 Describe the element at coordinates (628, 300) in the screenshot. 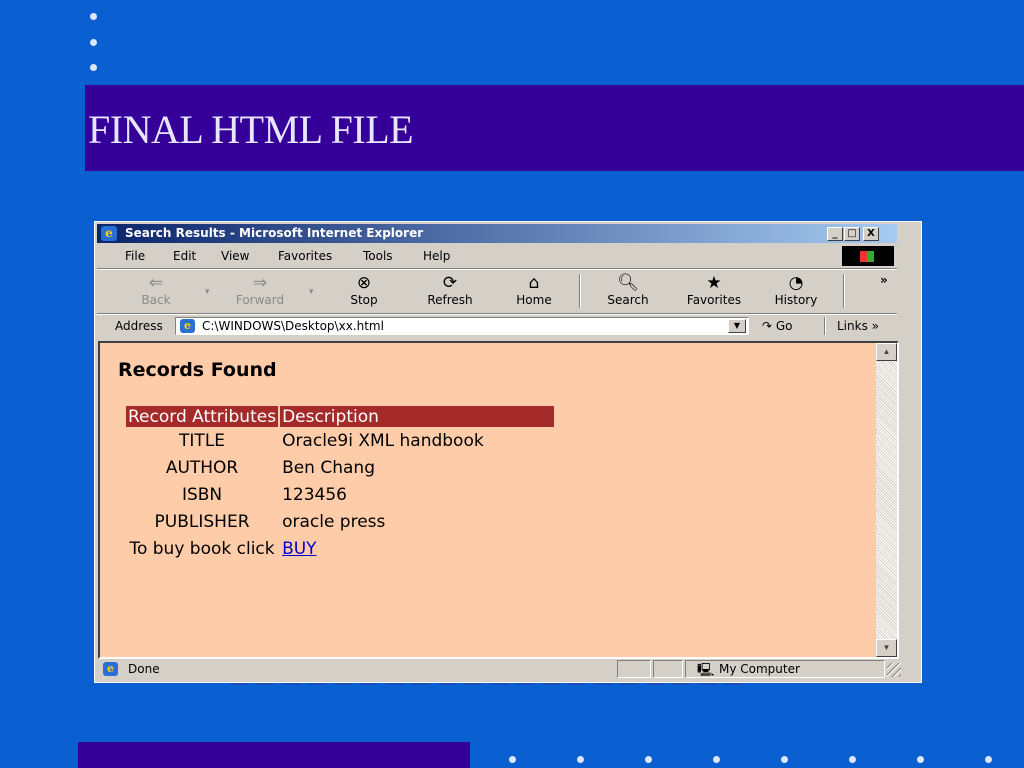

I see `search-label: Search` at that location.